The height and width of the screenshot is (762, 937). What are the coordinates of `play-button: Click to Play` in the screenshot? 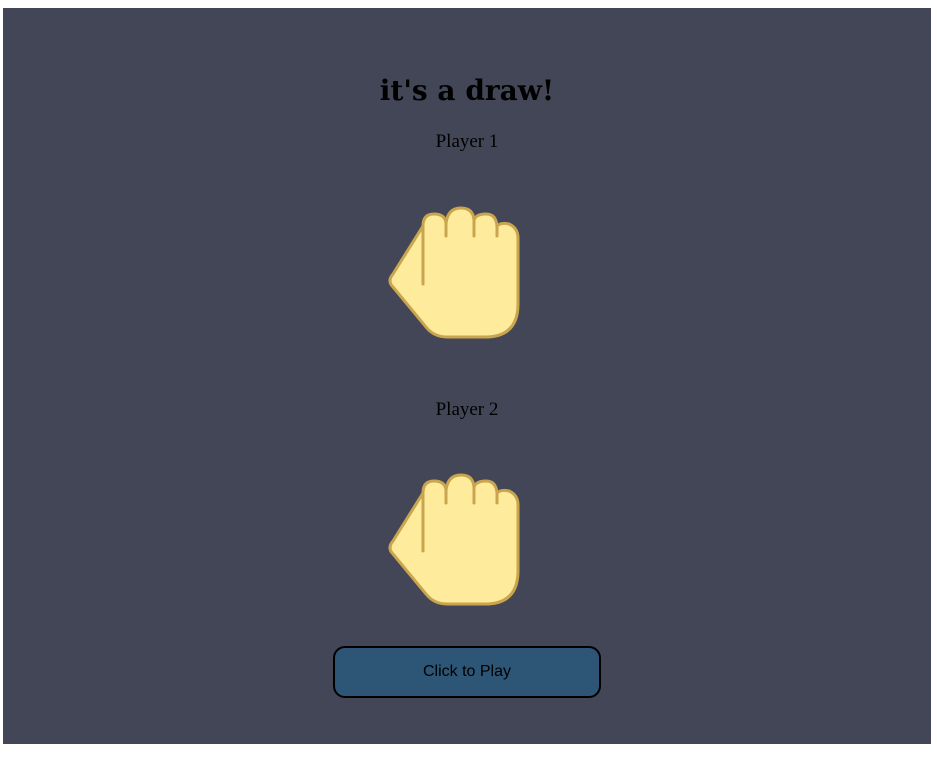 It's located at (467, 672).